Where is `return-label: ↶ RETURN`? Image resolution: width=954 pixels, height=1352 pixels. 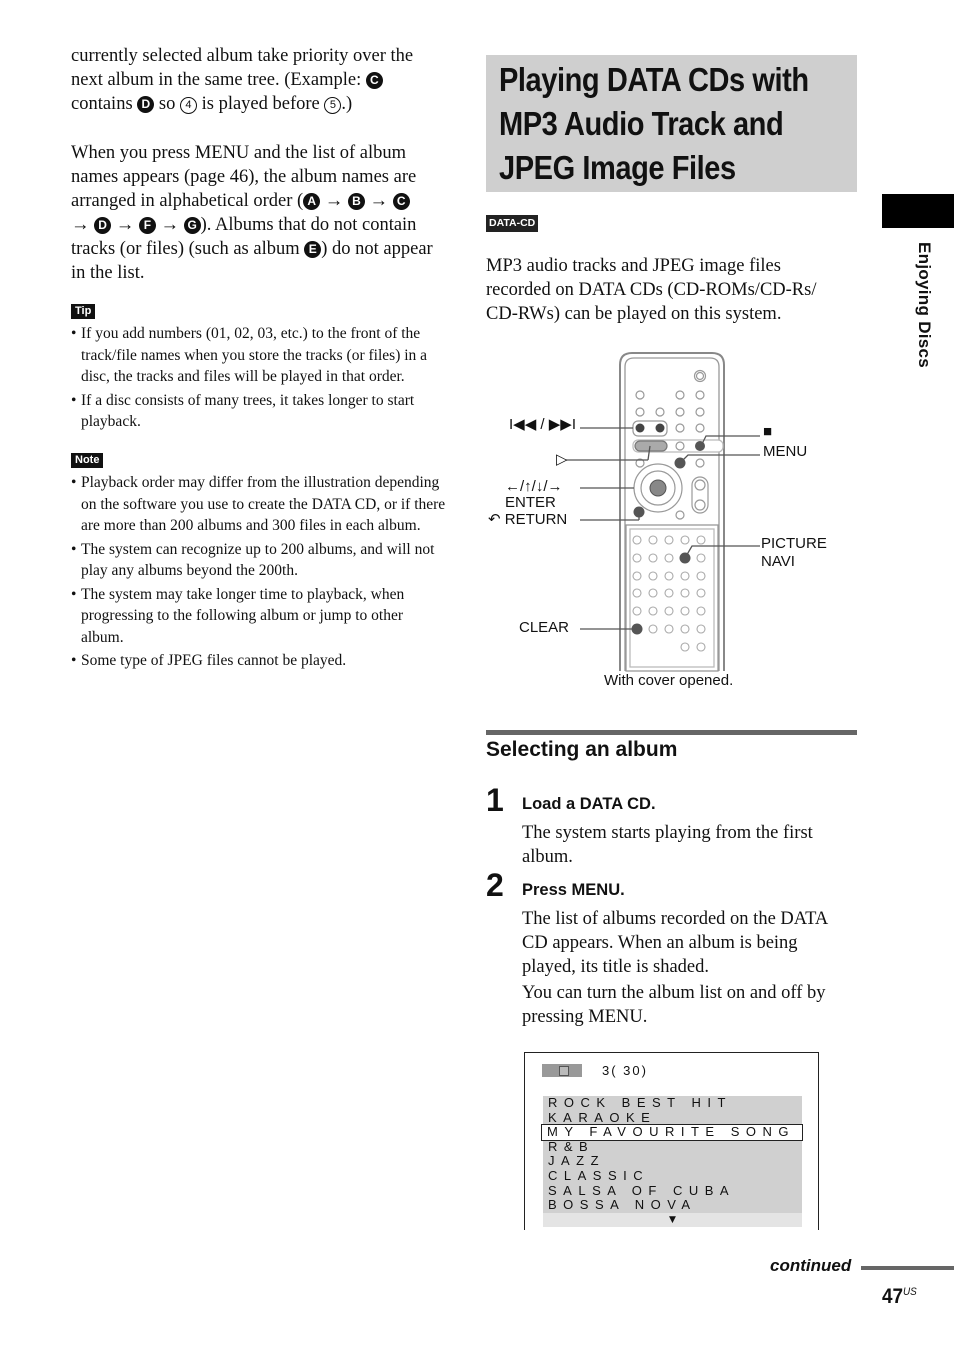 return-label: ↶ RETURN is located at coordinates (527, 520).